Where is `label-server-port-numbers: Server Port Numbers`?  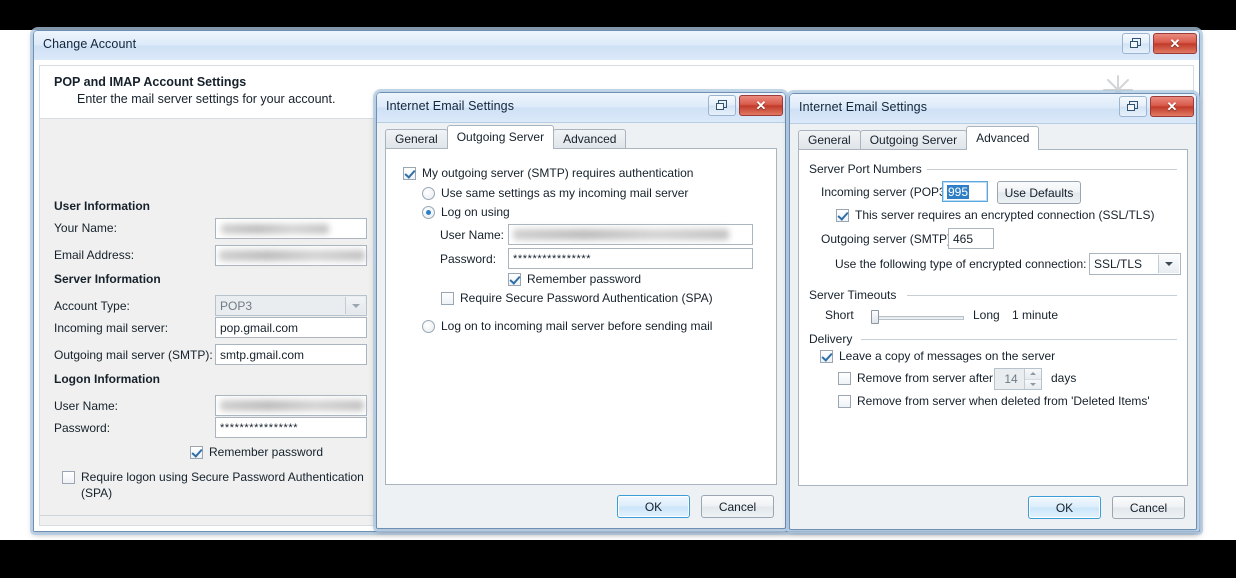 label-server-port-numbers: Server Port Numbers is located at coordinates (868, 169).